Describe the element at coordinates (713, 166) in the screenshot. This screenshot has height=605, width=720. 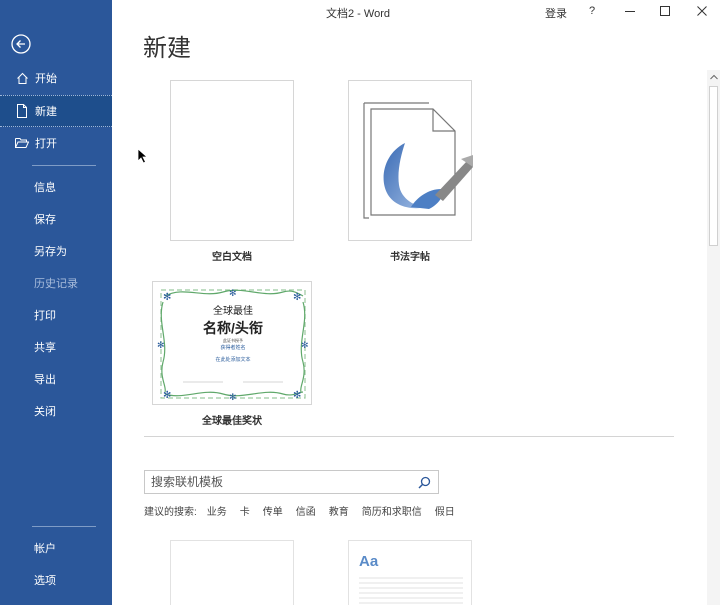
I see `scrollbar-thumb` at that location.